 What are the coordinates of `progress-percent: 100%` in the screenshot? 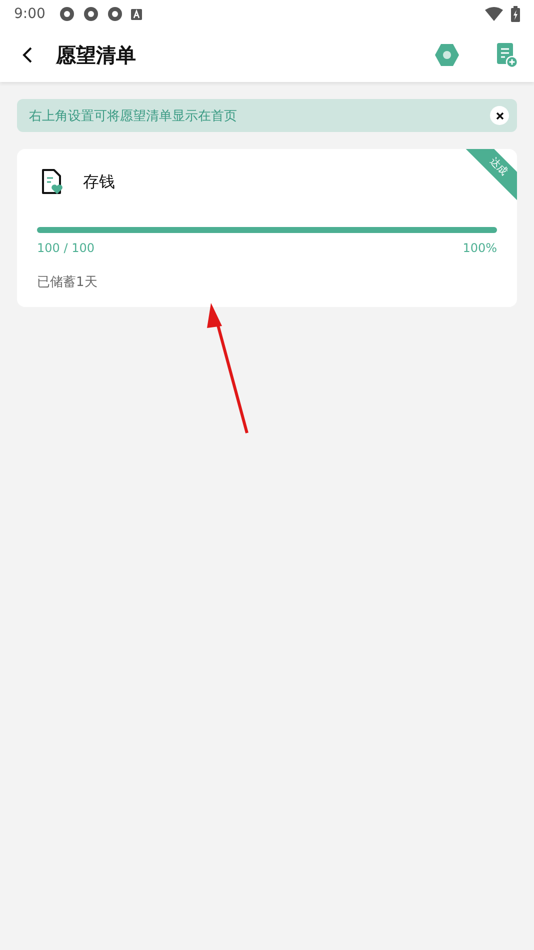 It's located at (479, 248).